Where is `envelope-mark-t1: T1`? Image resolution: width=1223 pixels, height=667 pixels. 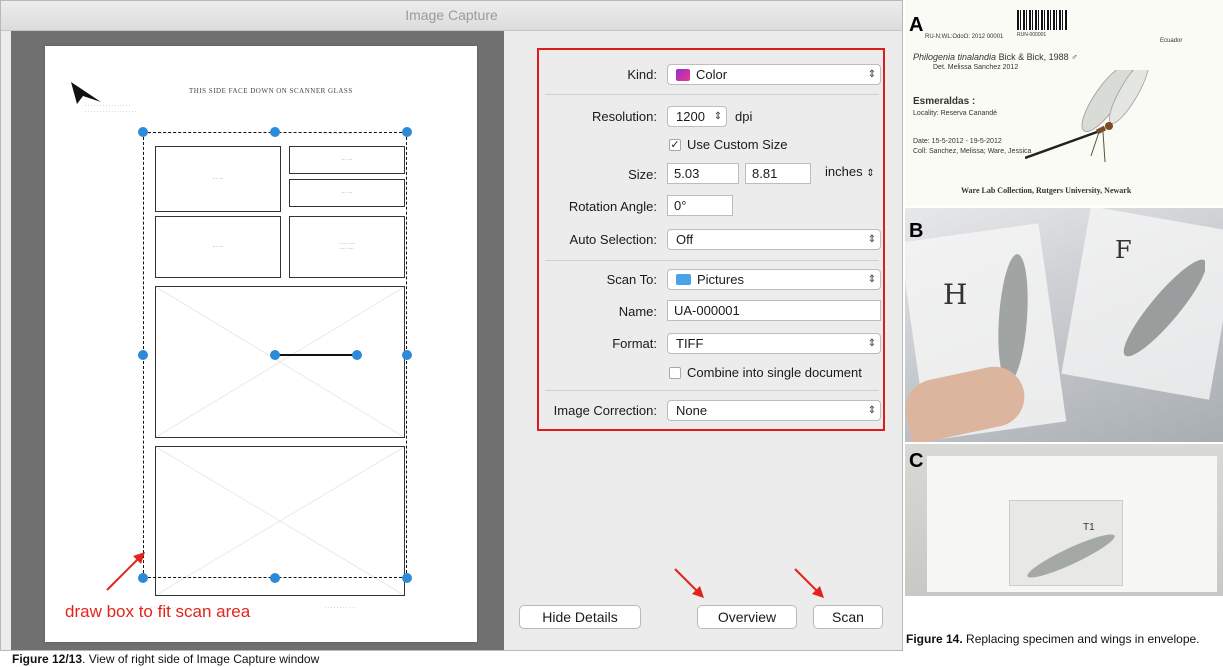
envelope-mark-t1: T1 is located at coordinates (1089, 527).